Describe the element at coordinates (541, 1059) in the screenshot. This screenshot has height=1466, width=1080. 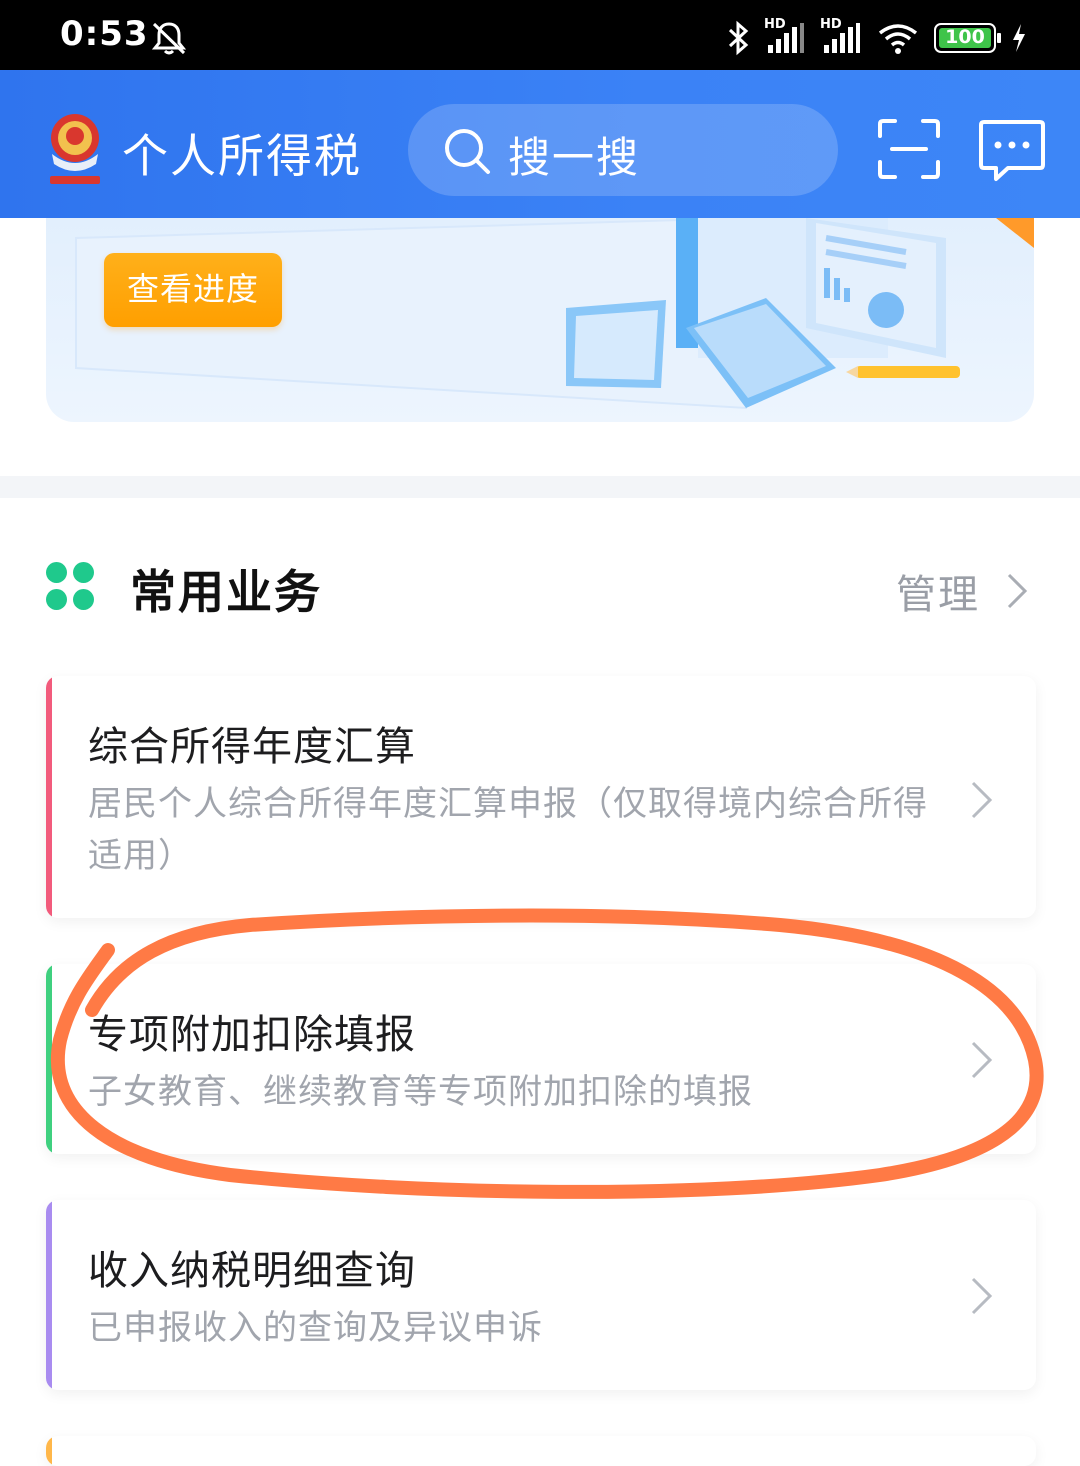
I see `service-card-special-deduction: 专项附加扣除填报 子女教育、继续教育等专项附加扣除的填报` at that location.